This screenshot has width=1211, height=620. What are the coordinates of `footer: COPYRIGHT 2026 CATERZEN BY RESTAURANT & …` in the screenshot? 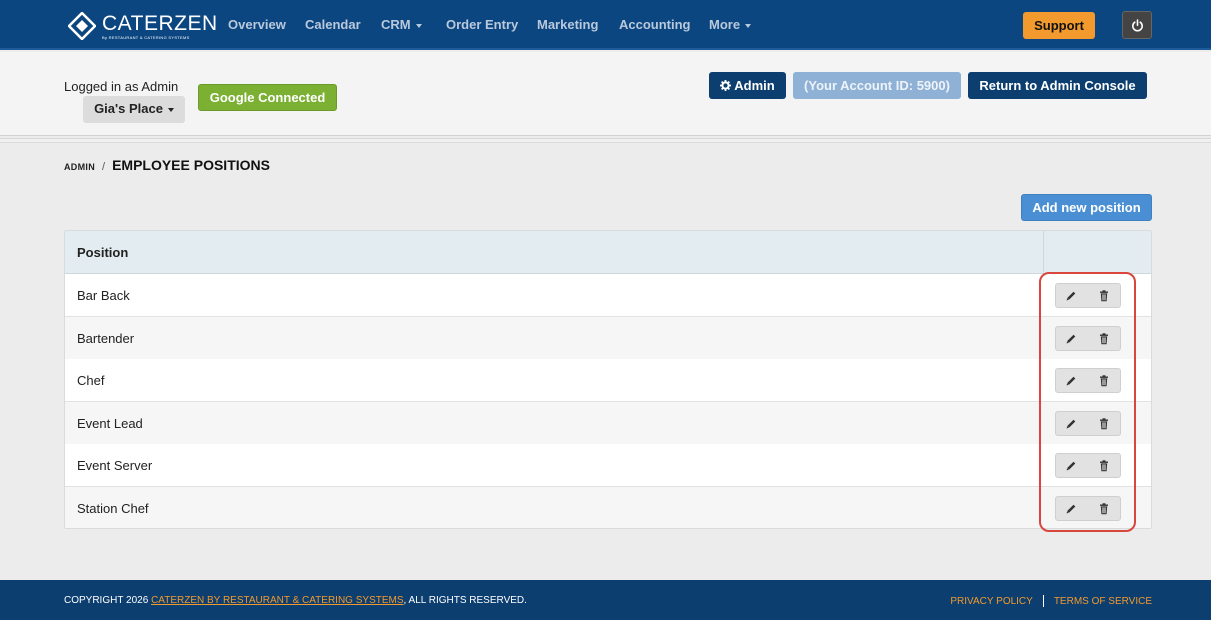 It's located at (605, 600).